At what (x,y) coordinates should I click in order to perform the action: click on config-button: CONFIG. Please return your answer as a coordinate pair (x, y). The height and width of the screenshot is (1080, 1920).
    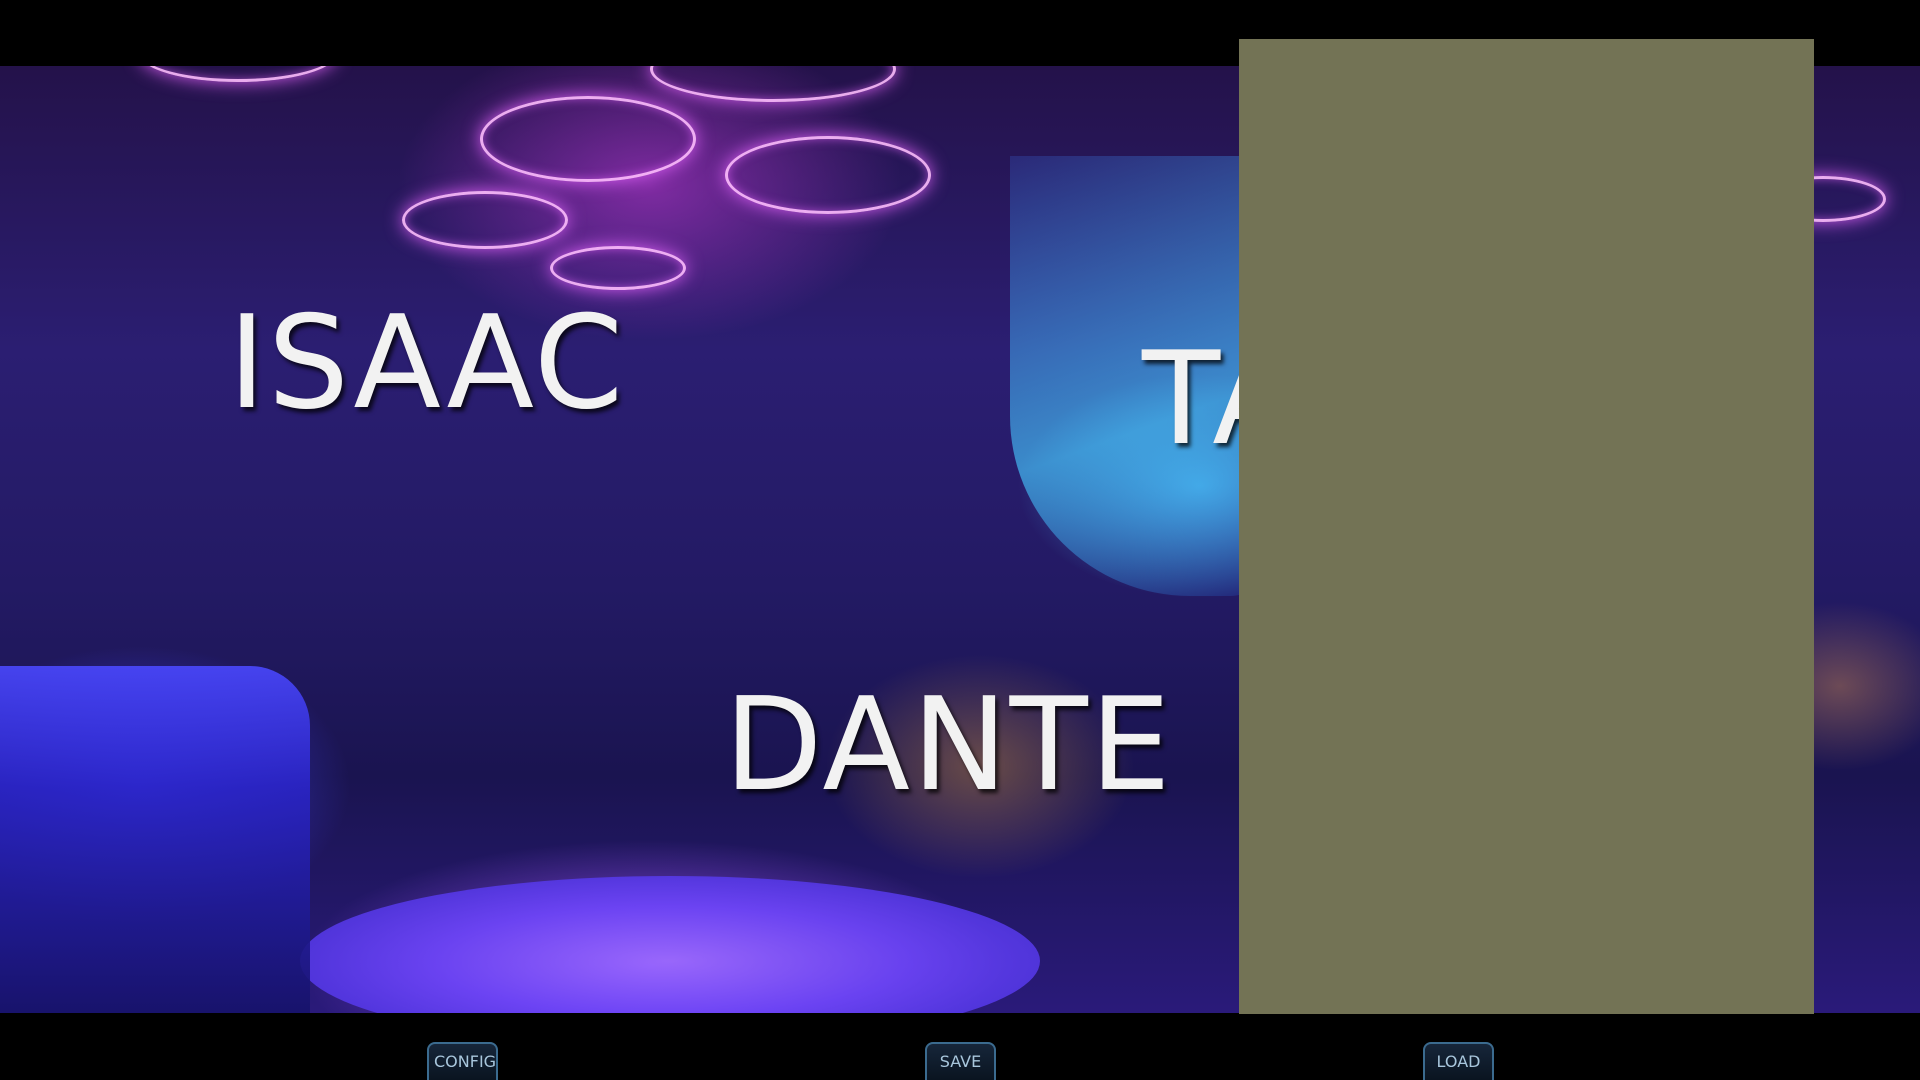
    Looking at the image, I should click on (462, 1061).